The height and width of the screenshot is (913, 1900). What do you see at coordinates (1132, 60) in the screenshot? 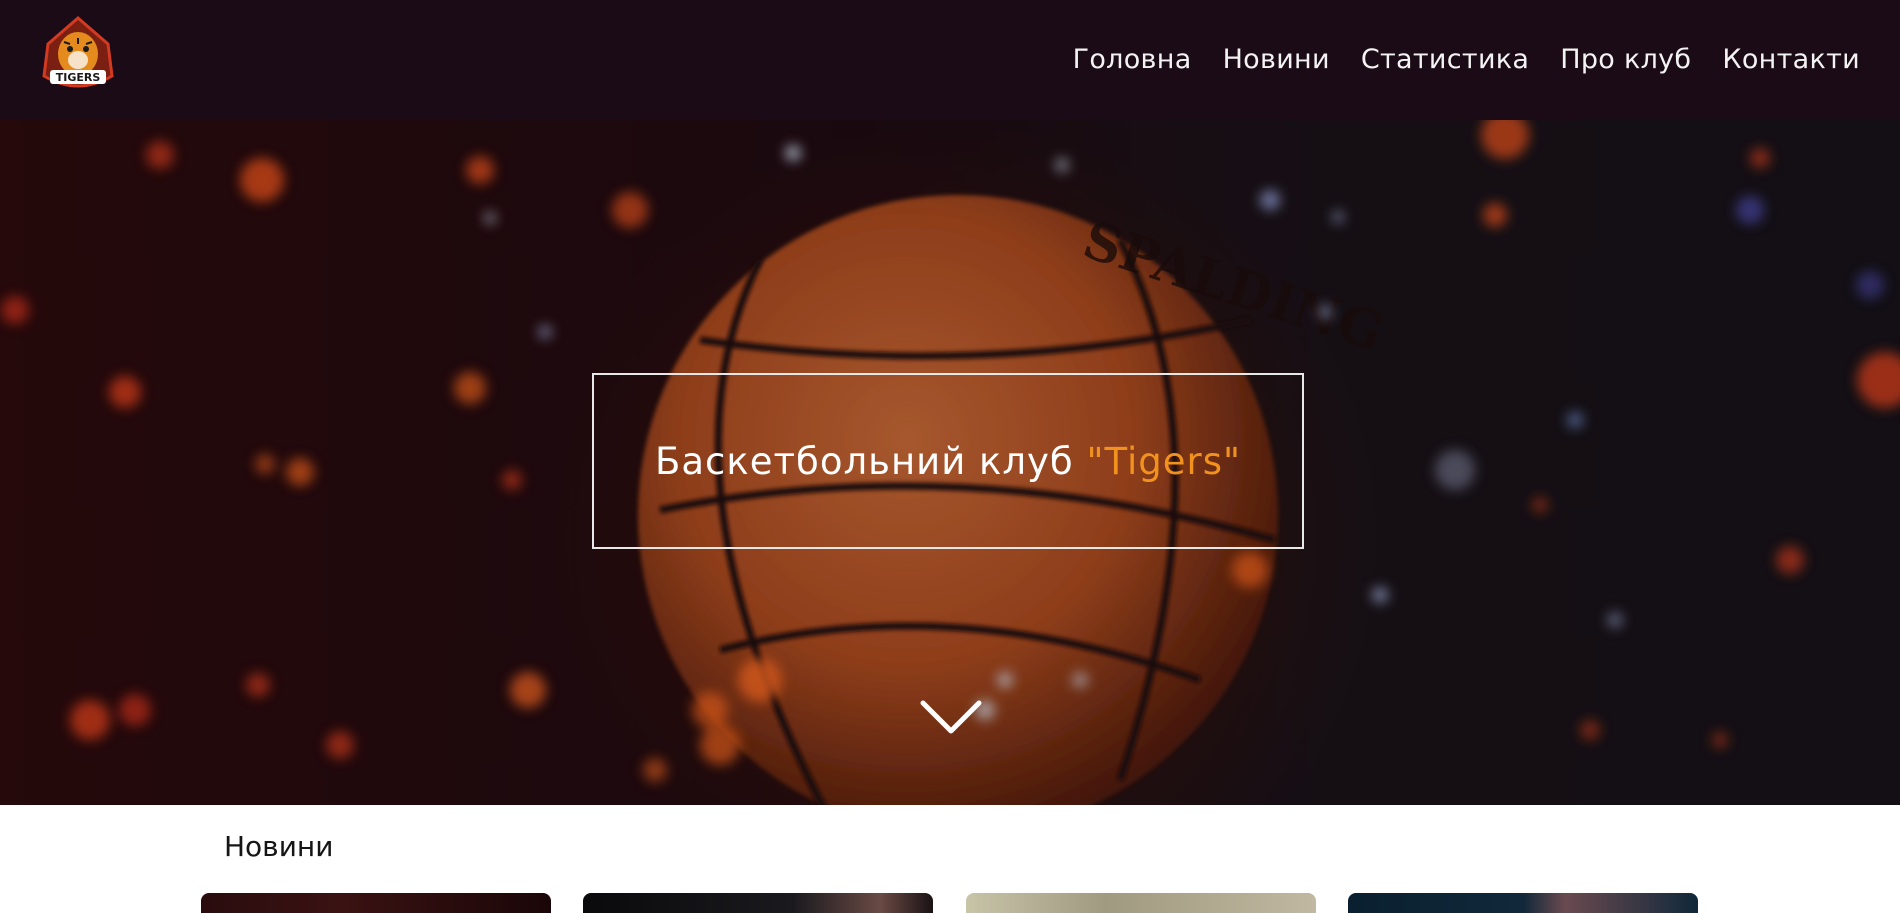
I see `nav-home: Головна` at bounding box center [1132, 60].